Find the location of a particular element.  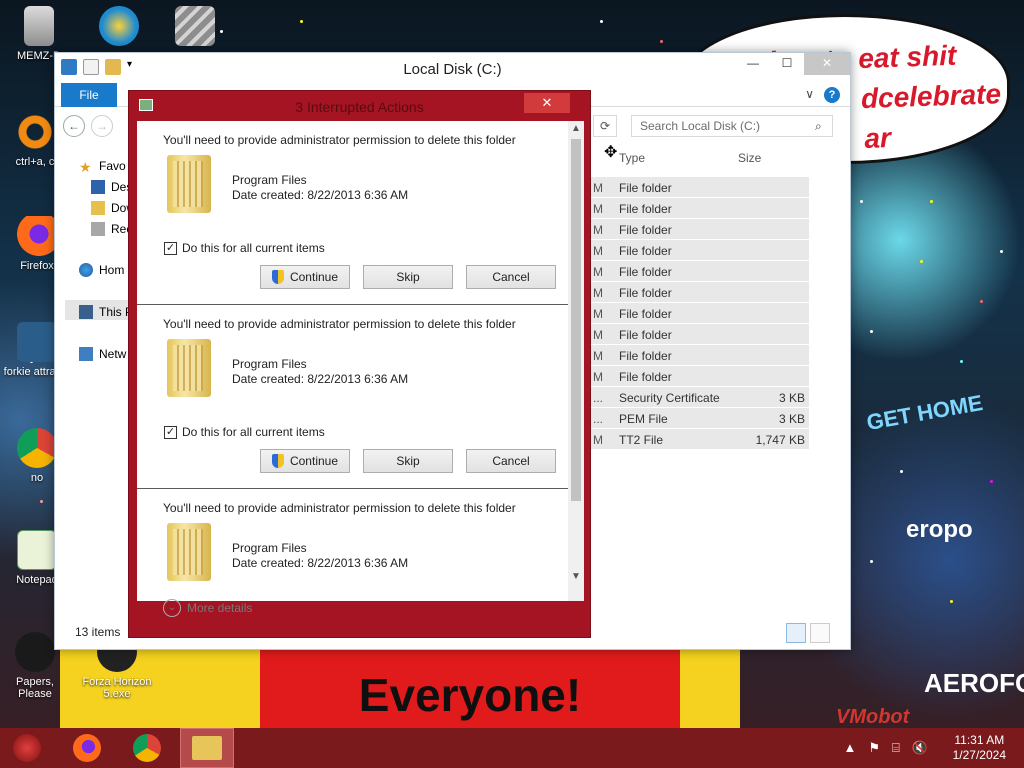

desktop-icon-label: Papers, Please is located at coordinates (35, 688).